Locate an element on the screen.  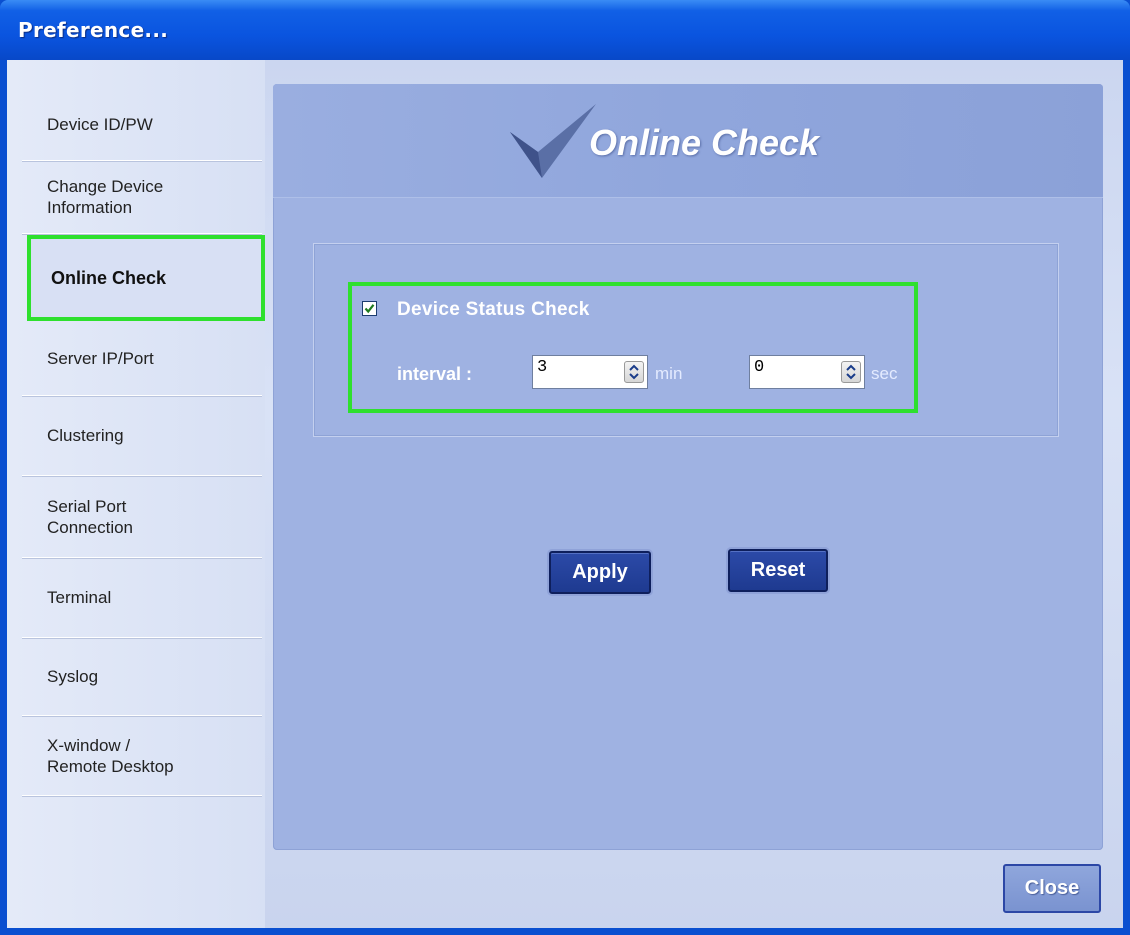
sidebar-item-label: Online Check is located at coordinates (109, 277).